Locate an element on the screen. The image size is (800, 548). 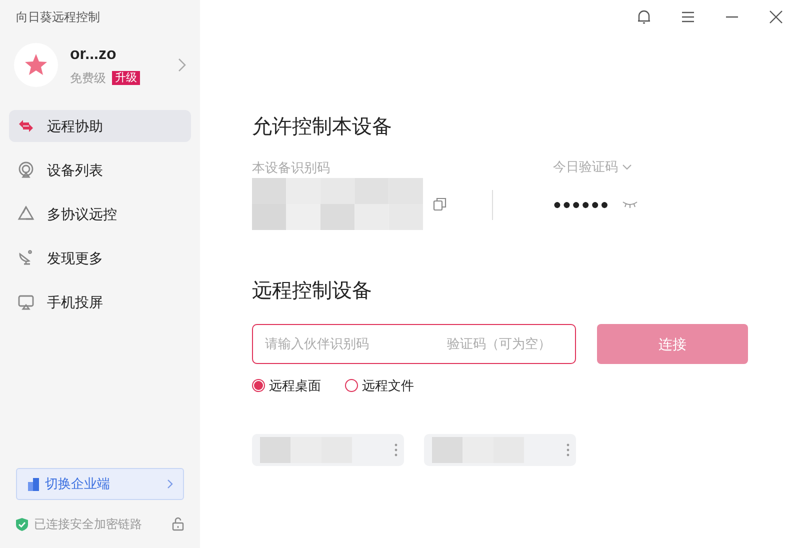
satellite-dish-icon is located at coordinates (26, 258).